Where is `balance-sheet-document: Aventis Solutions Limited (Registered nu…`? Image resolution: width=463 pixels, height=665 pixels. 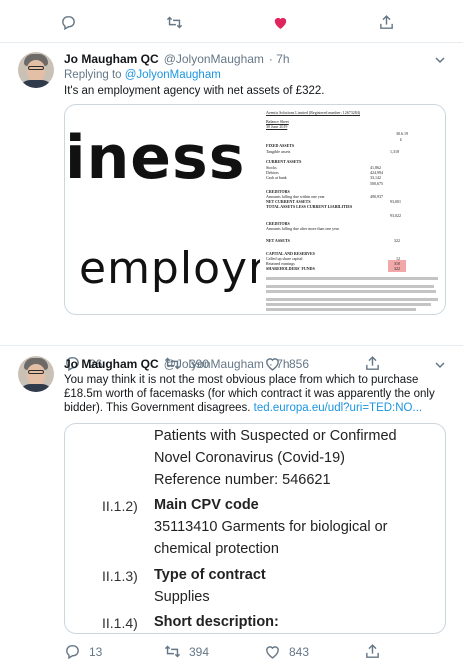
balance-sheet-document: Aventis Solutions Limited (Registered nu… is located at coordinates (352, 209).